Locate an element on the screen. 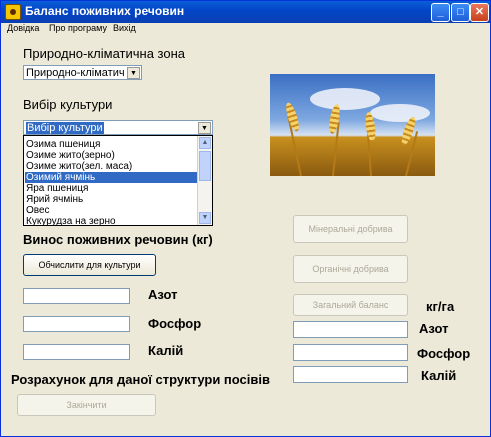 The image size is (491, 437). zone-select: Природно-кліматич ▼ is located at coordinates (82, 72).